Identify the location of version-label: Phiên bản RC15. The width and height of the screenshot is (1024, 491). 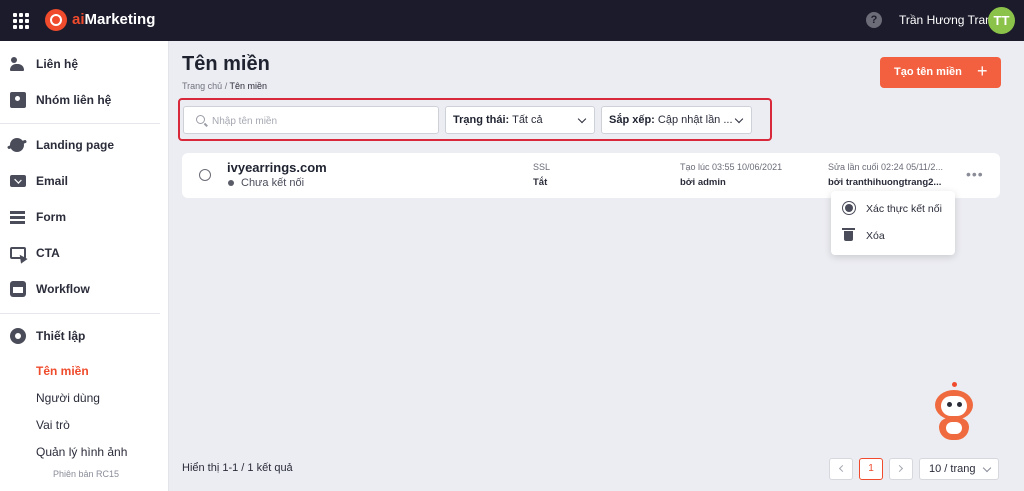
(86, 474).